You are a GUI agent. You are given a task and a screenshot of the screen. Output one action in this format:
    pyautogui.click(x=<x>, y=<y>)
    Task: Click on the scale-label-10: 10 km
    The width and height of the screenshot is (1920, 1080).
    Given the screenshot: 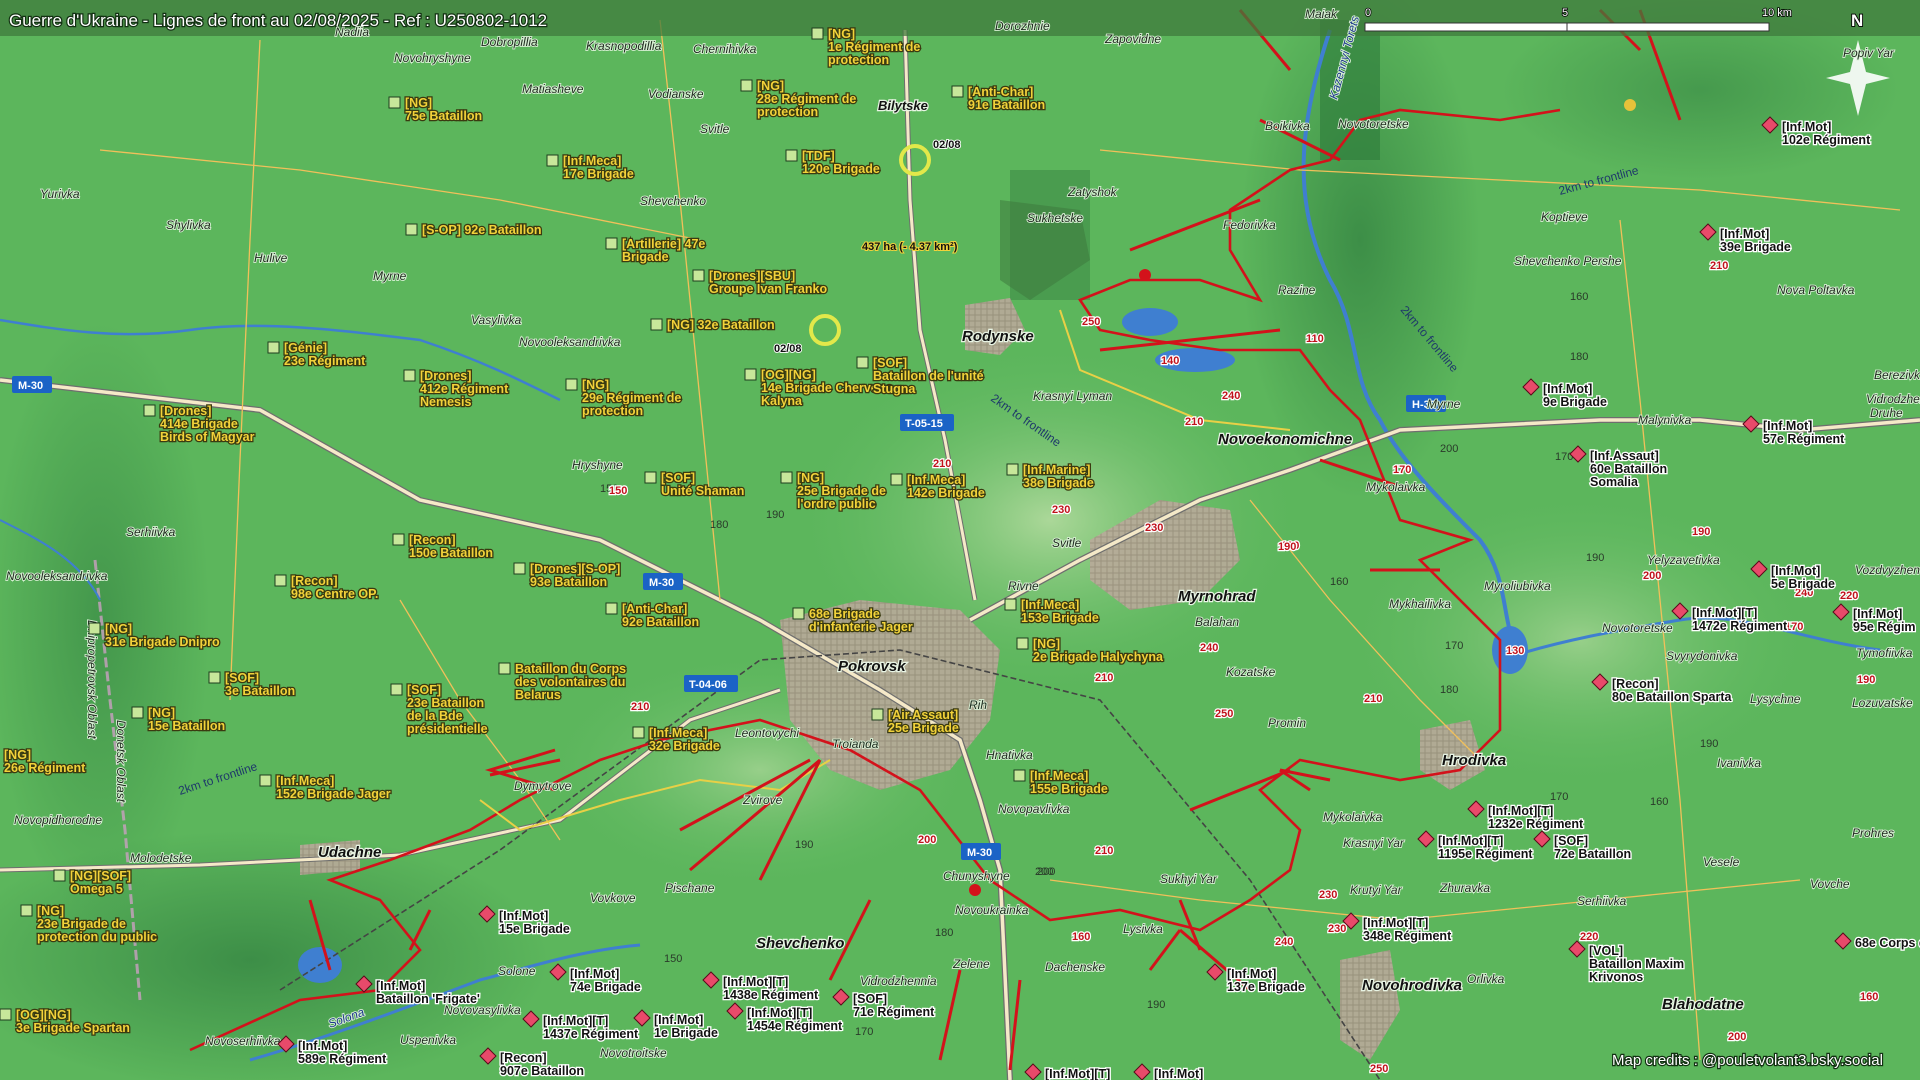 What is the action you would take?
    pyautogui.click(x=1777, y=13)
    